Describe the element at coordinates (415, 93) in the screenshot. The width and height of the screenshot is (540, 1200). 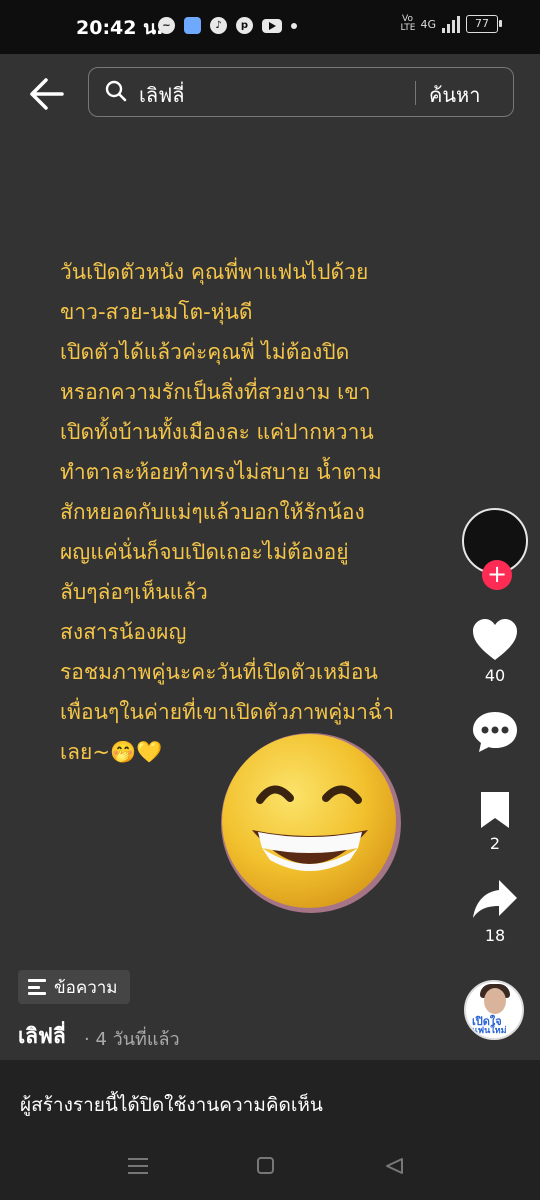
I see `search-divider` at that location.